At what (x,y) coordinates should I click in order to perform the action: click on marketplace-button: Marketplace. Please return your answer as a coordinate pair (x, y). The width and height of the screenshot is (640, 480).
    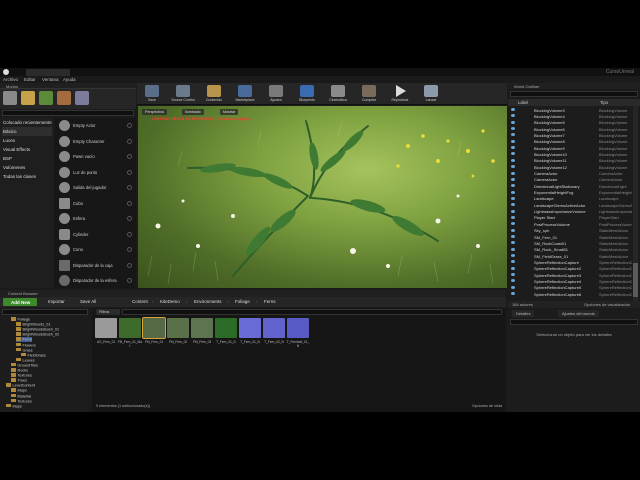
    Looking at the image, I should click on (245, 94).